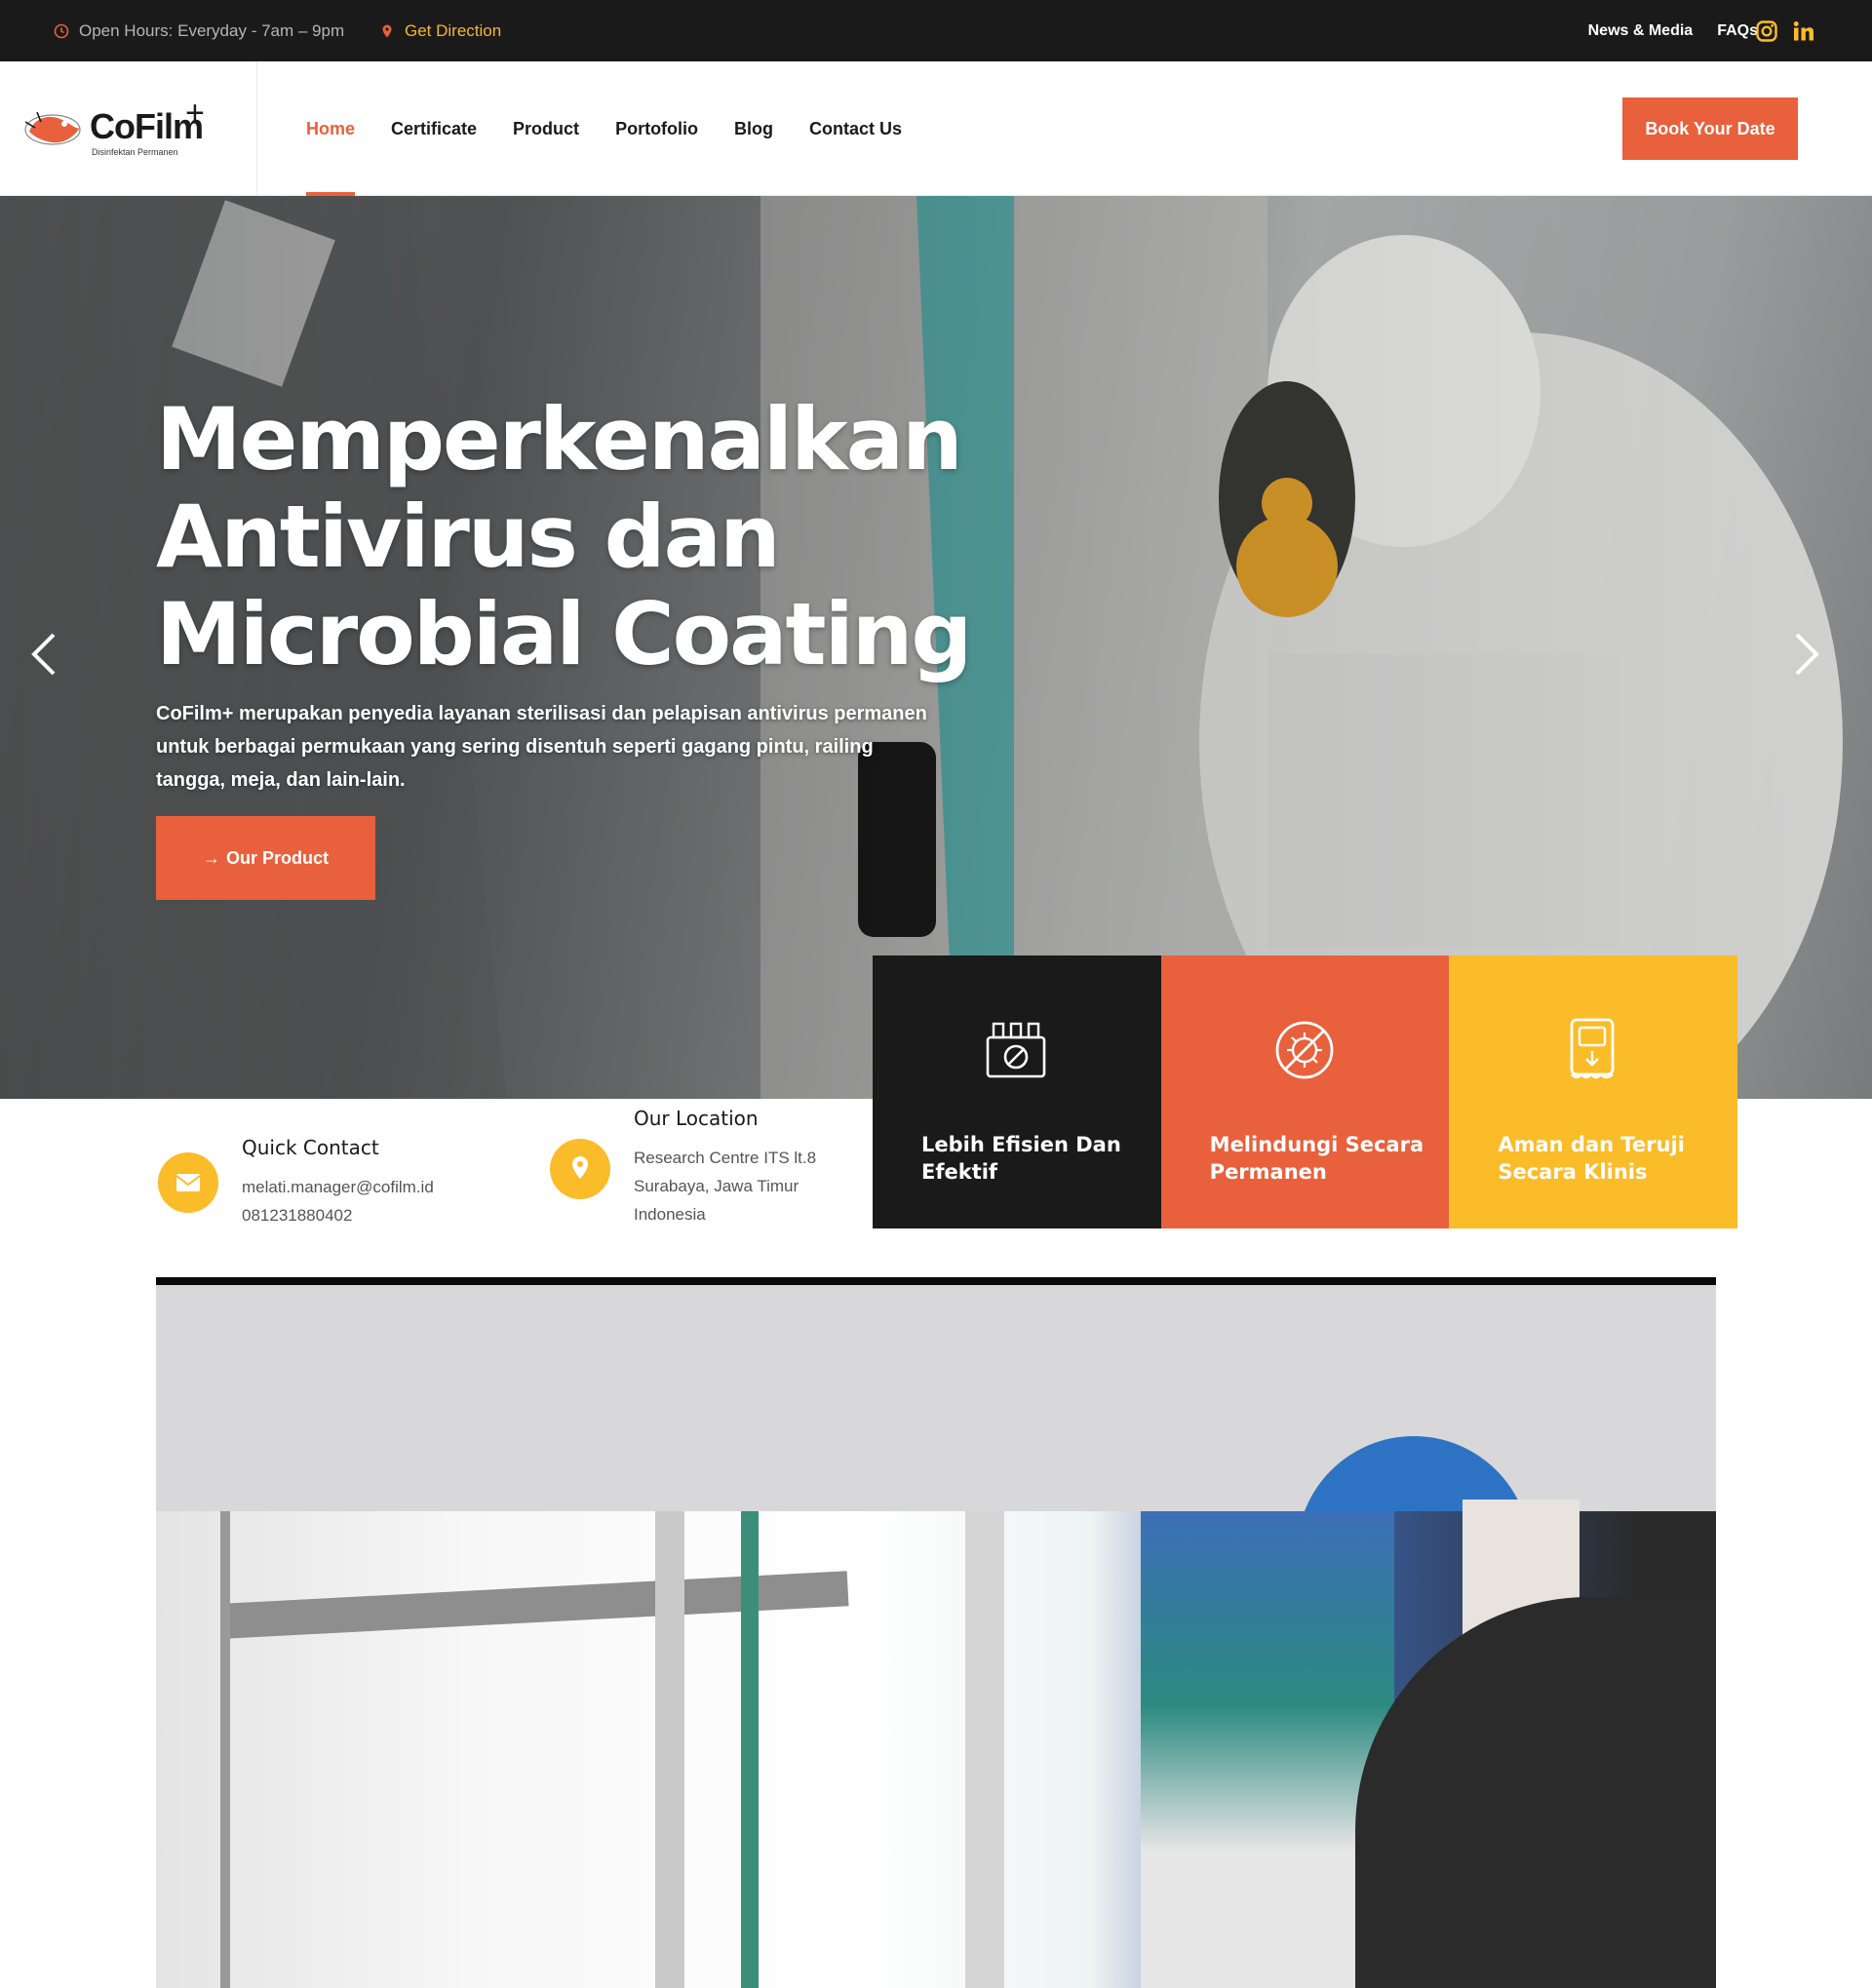  What do you see at coordinates (277, 857) in the screenshot?
I see `our-product-label: Our Product` at bounding box center [277, 857].